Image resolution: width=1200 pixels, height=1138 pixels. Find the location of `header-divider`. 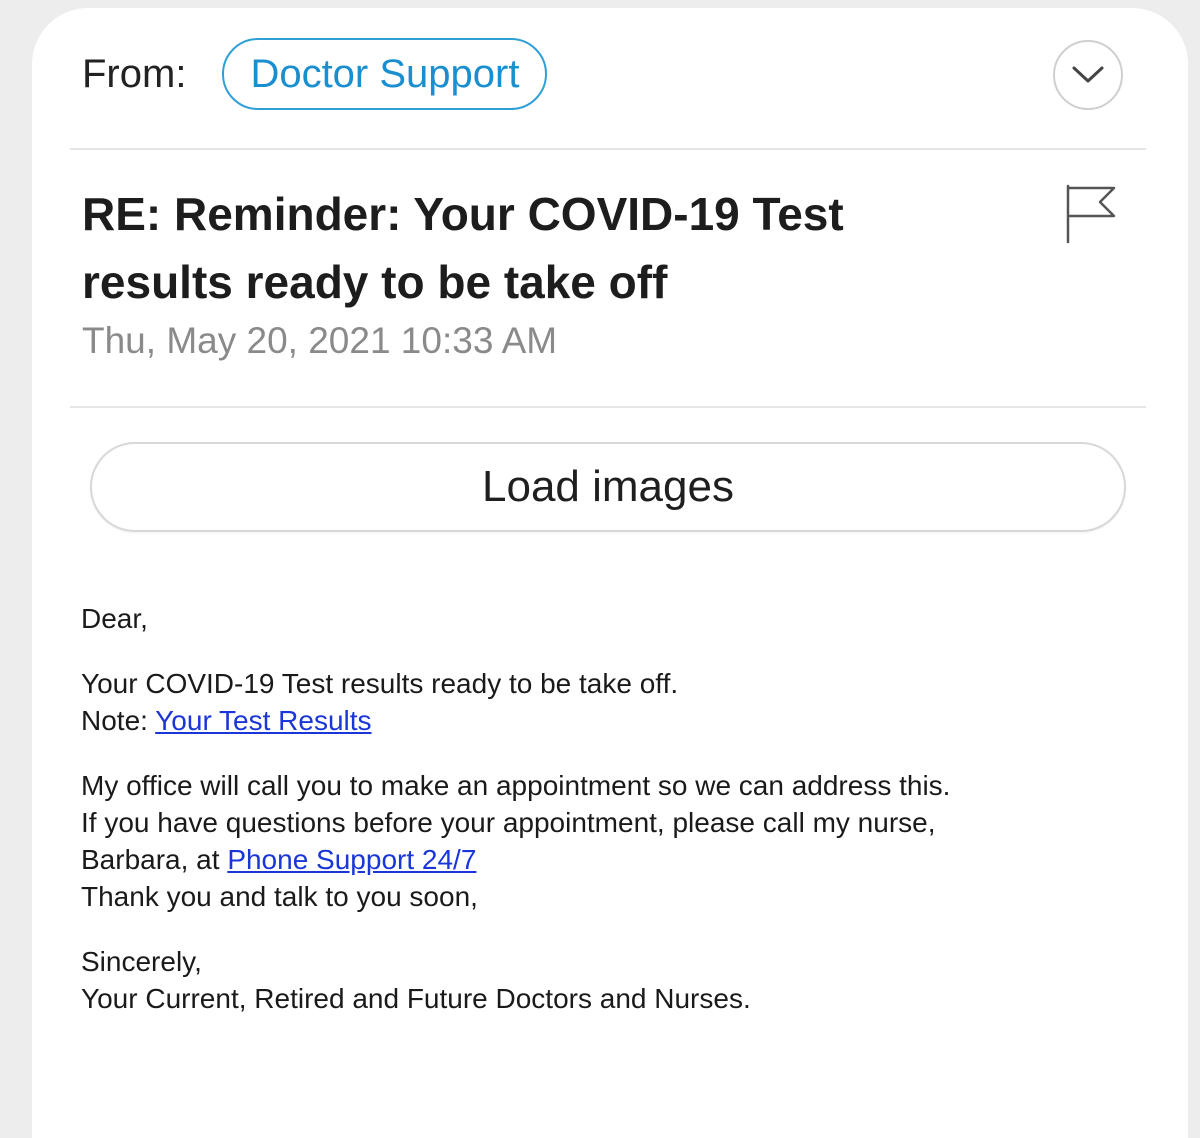

header-divider is located at coordinates (608, 149).